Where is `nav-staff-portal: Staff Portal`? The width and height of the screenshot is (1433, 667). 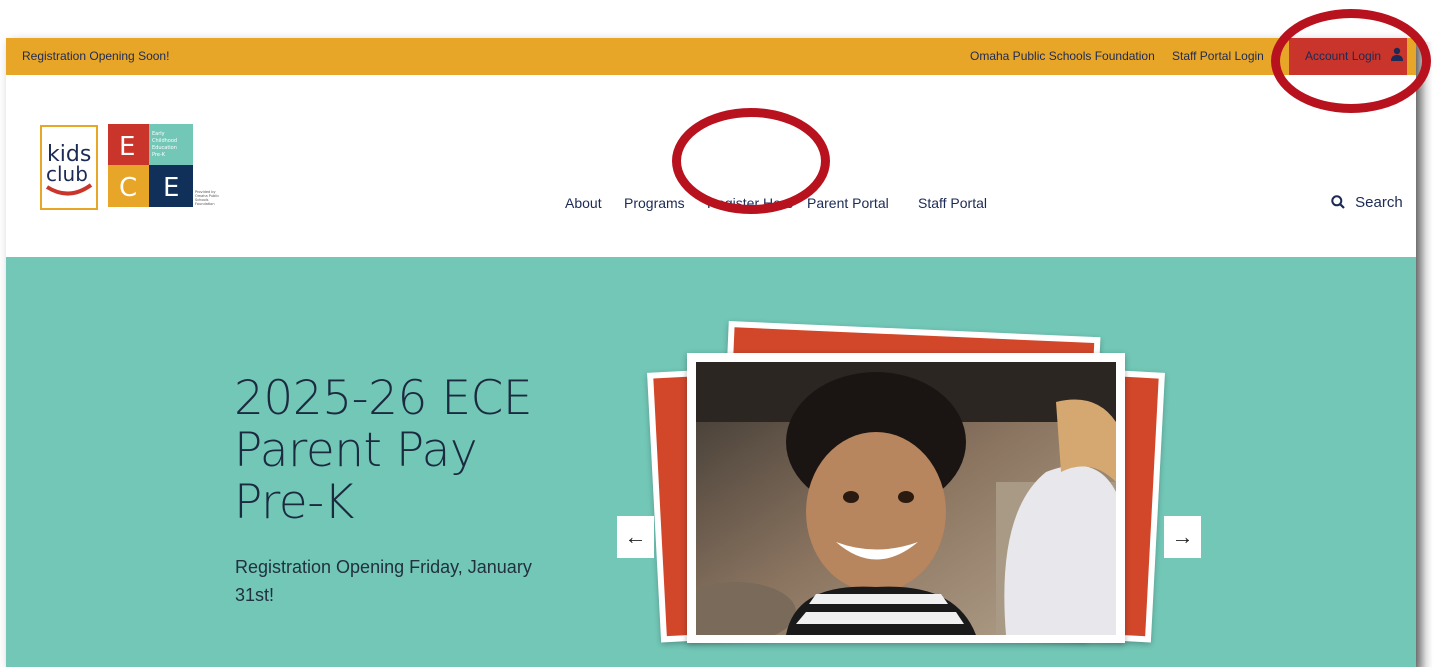
nav-staff-portal: Staff Portal is located at coordinates (952, 203).